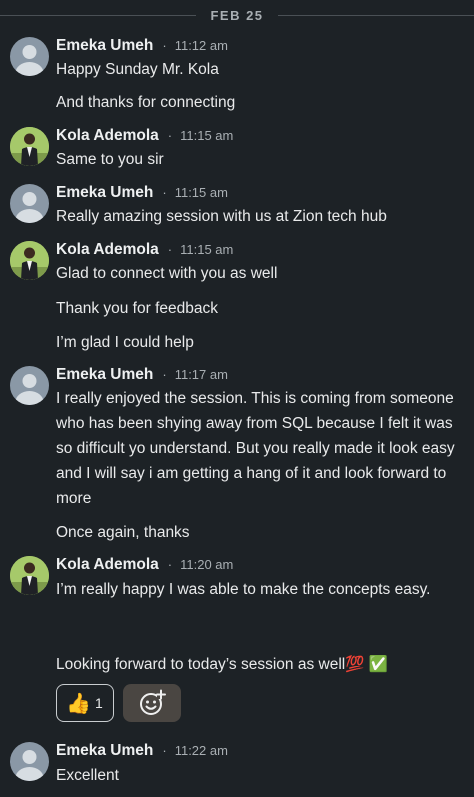 The image size is (474, 797). I want to click on date-separator: FEB 25, so click(237, 15).